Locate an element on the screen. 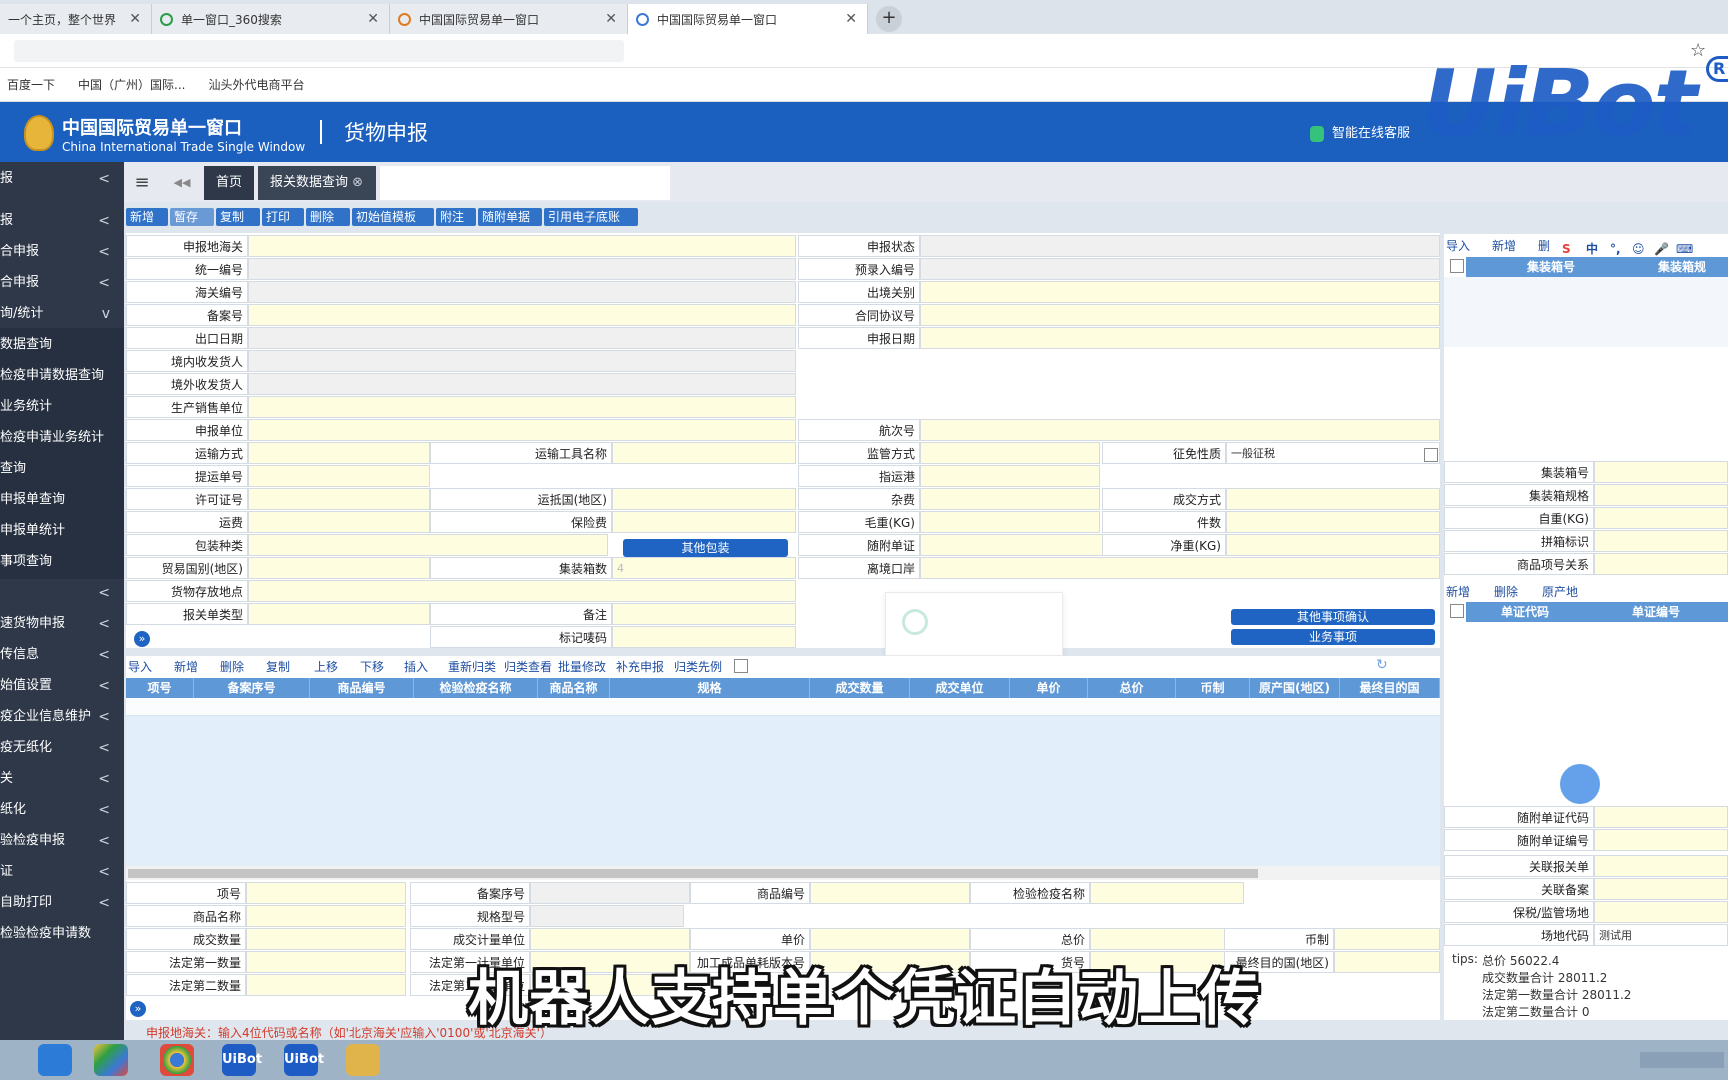  sidebar-item: 纸化 < is located at coordinates (62, 810).